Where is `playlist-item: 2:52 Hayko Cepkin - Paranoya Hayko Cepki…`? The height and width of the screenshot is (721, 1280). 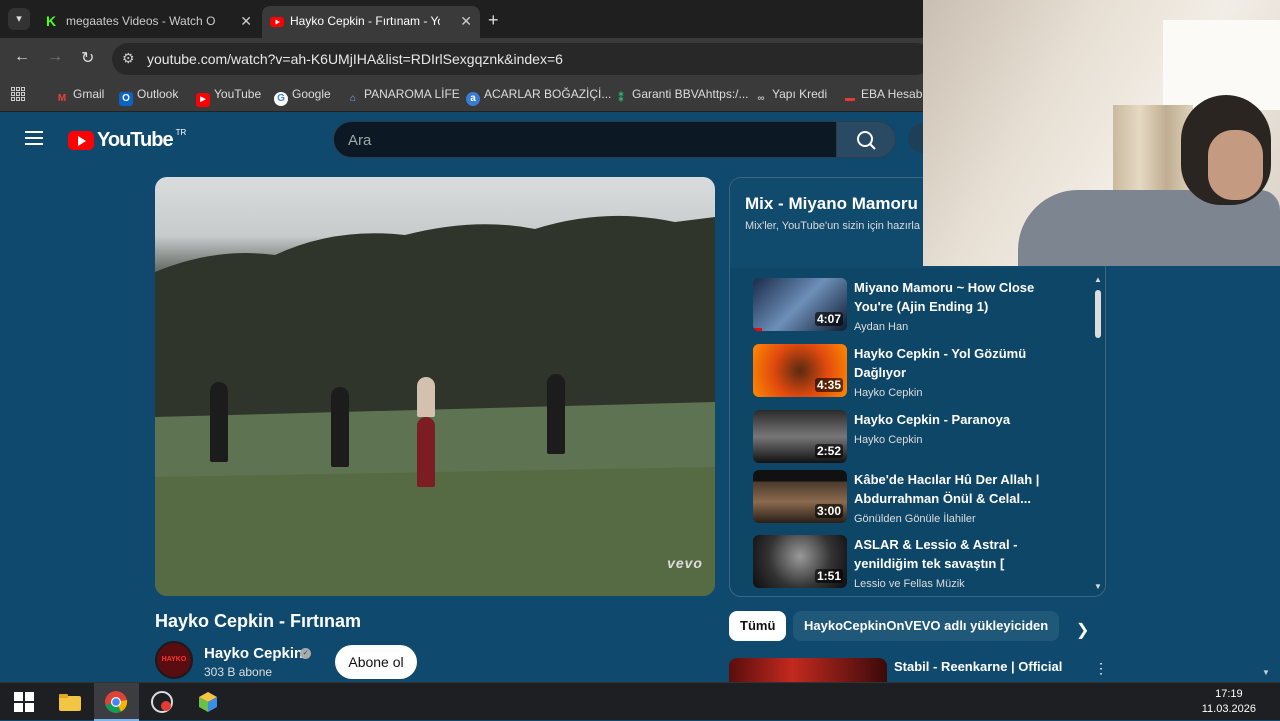 playlist-item: 2:52 Hayko Cepkin - Paranoya Hayko Cepki… is located at coordinates (918, 439).